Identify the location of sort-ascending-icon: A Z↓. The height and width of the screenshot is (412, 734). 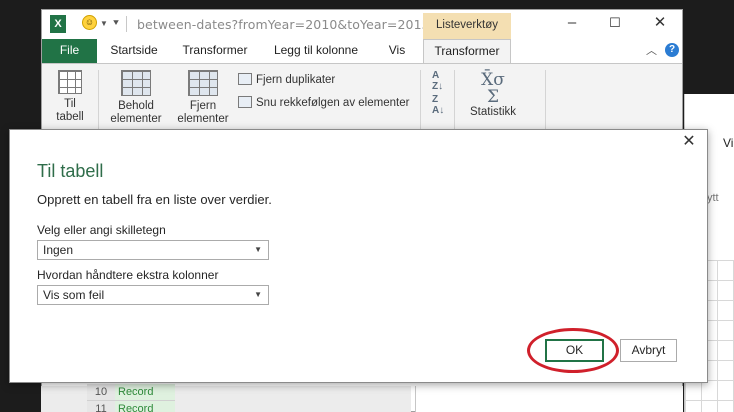
(437, 81).